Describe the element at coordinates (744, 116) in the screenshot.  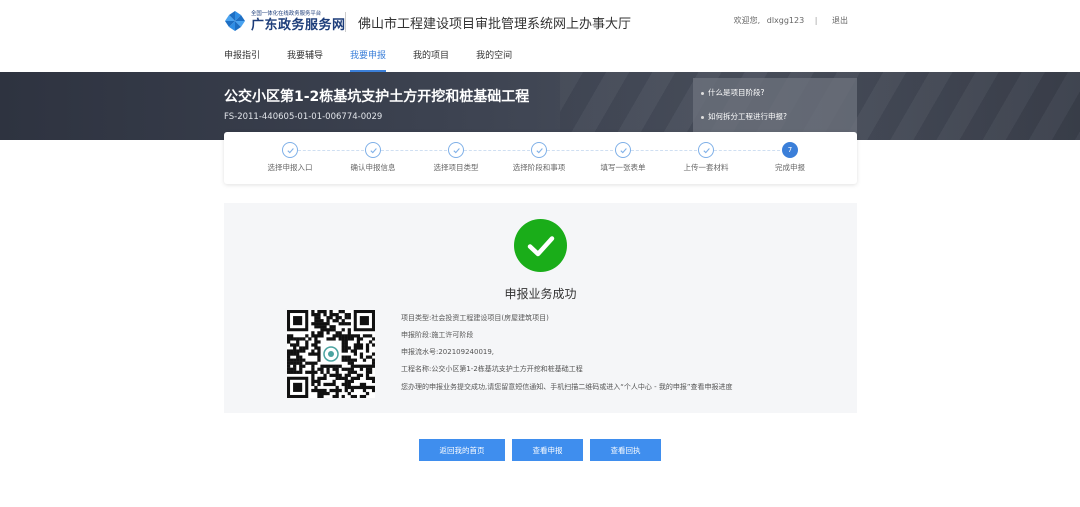
I see `help-link-split: 如何拆分工程进行申报?` at that location.